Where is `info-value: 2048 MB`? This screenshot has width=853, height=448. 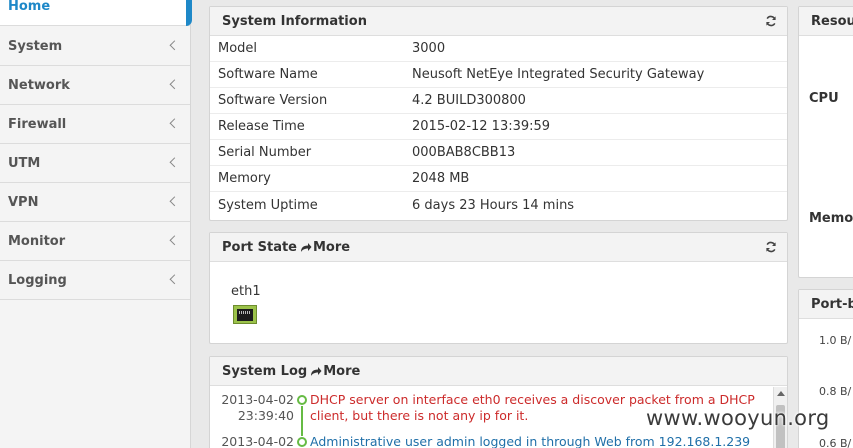 info-value: 2048 MB is located at coordinates (441, 178).